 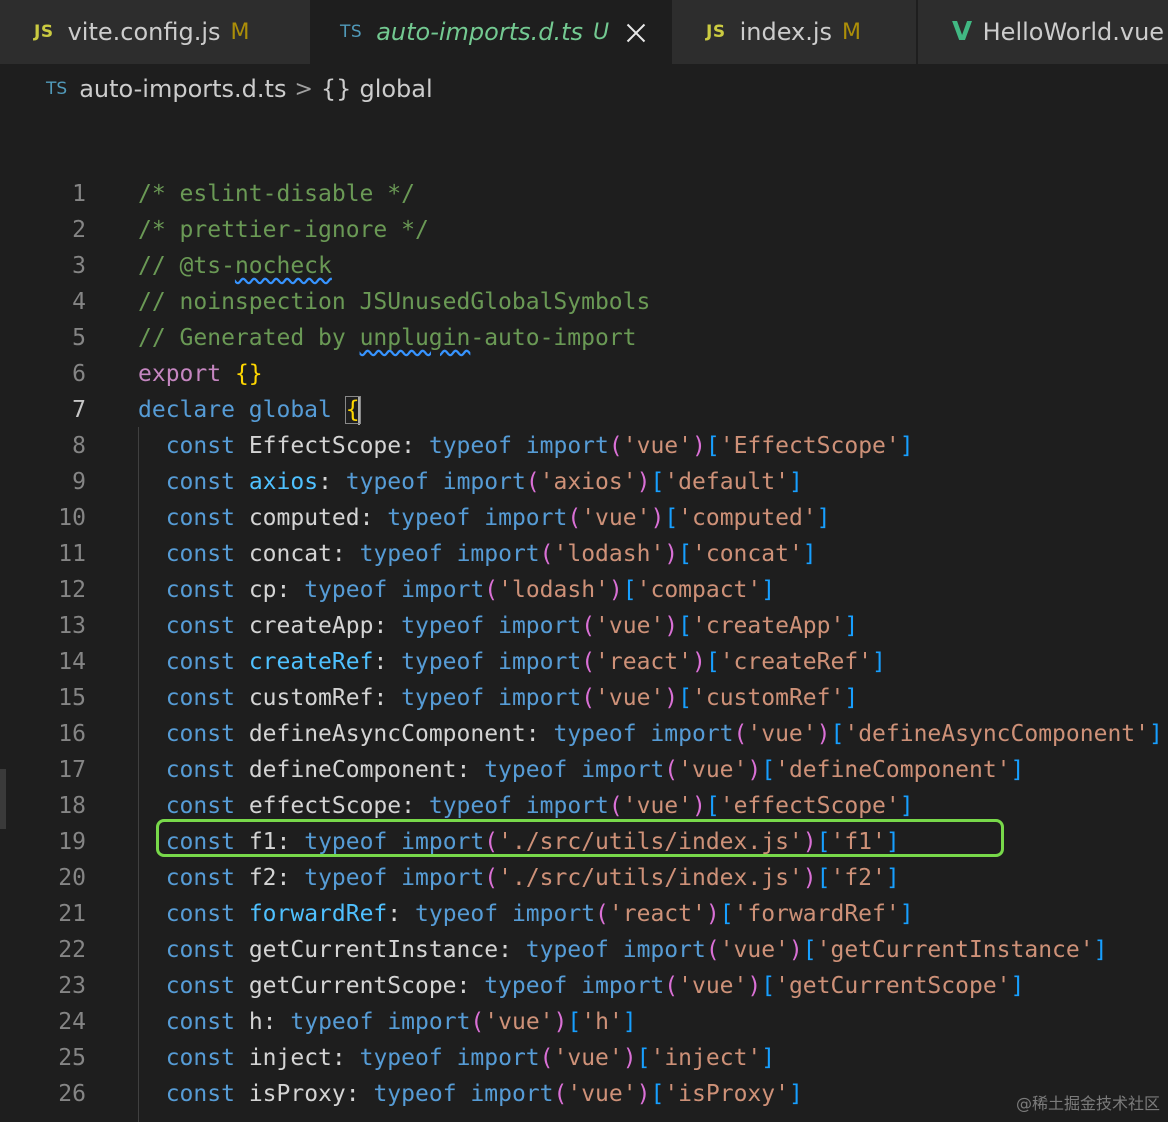 What do you see at coordinates (283, 230) in the screenshot?
I see `code-text: /* prettier-ignore */` at bounding box center [283, 230].